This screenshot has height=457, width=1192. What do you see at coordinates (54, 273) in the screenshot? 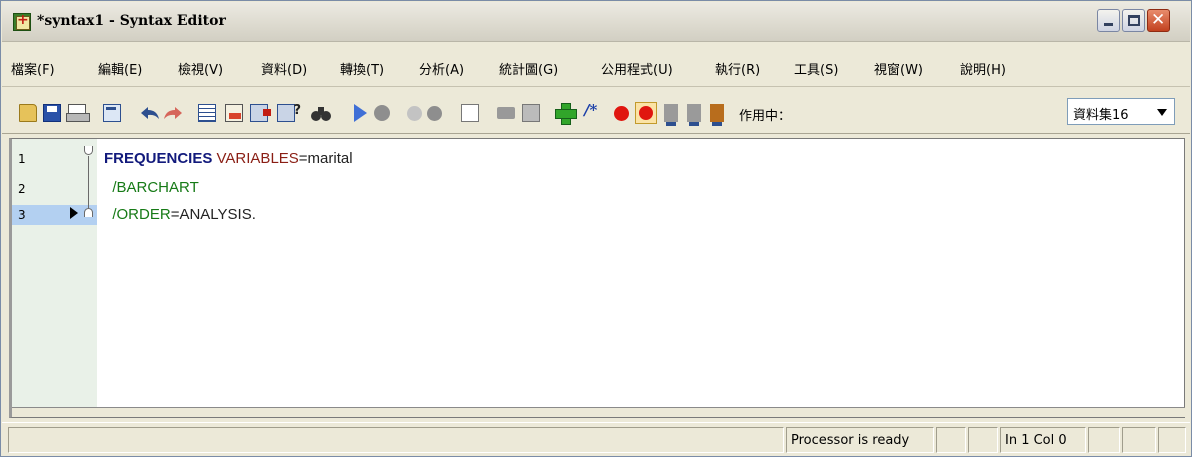
I see `line-gutter: 1 2 3` at bounding box center [54, 273].